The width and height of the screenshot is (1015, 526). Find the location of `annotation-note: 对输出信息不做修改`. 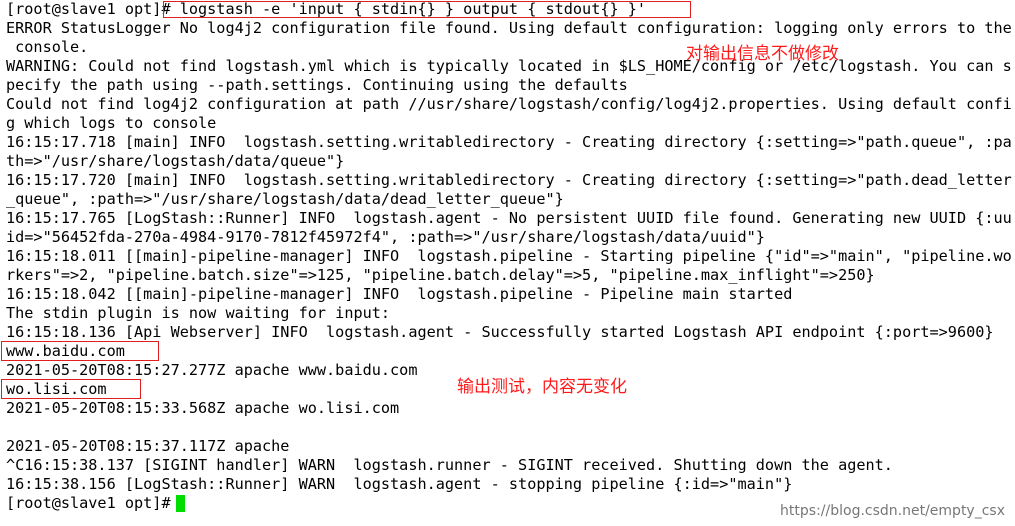

annotation-note: 对输出信息不做修改 is located at coordinates (762, 54).